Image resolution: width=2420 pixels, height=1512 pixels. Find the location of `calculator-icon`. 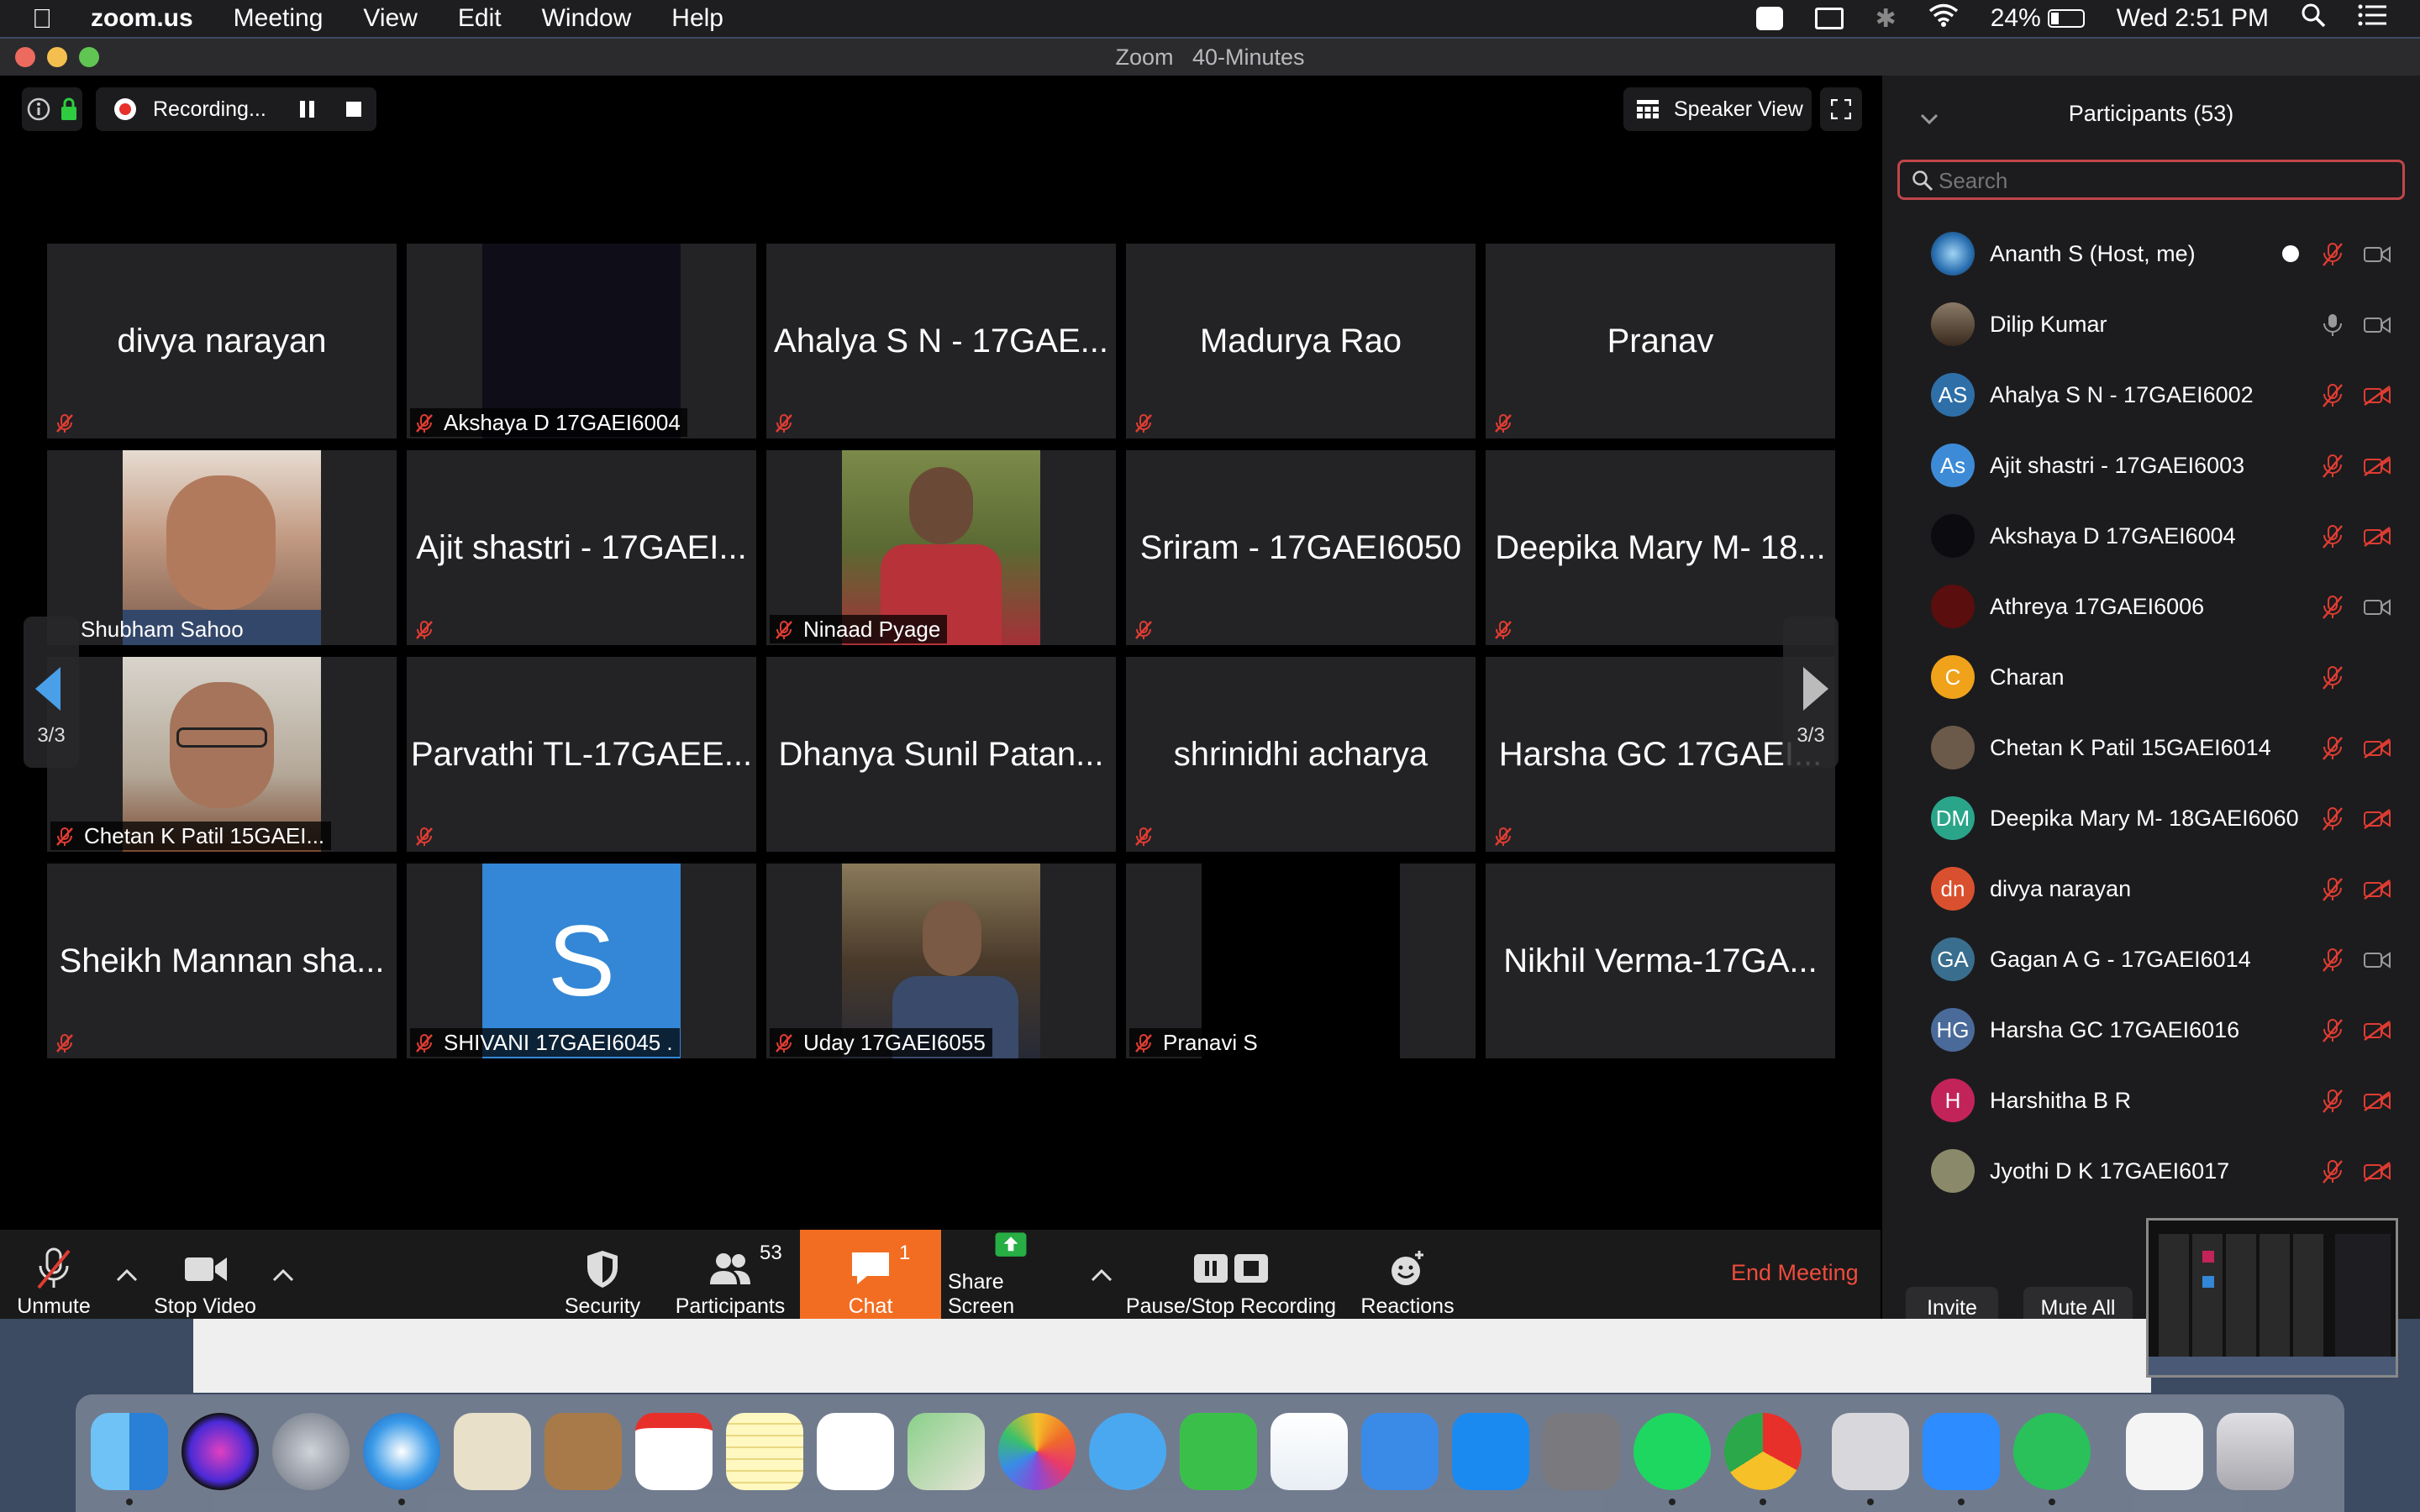

calculator-icon is located at coordinates (1870, 1451).